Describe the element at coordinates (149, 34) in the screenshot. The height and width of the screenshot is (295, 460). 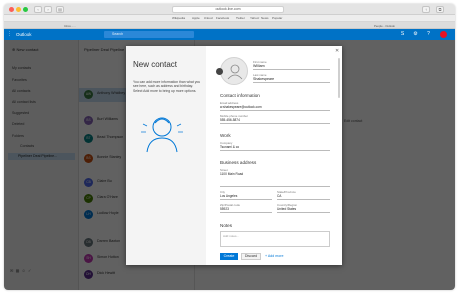
I see `search-input: Search` at that location.